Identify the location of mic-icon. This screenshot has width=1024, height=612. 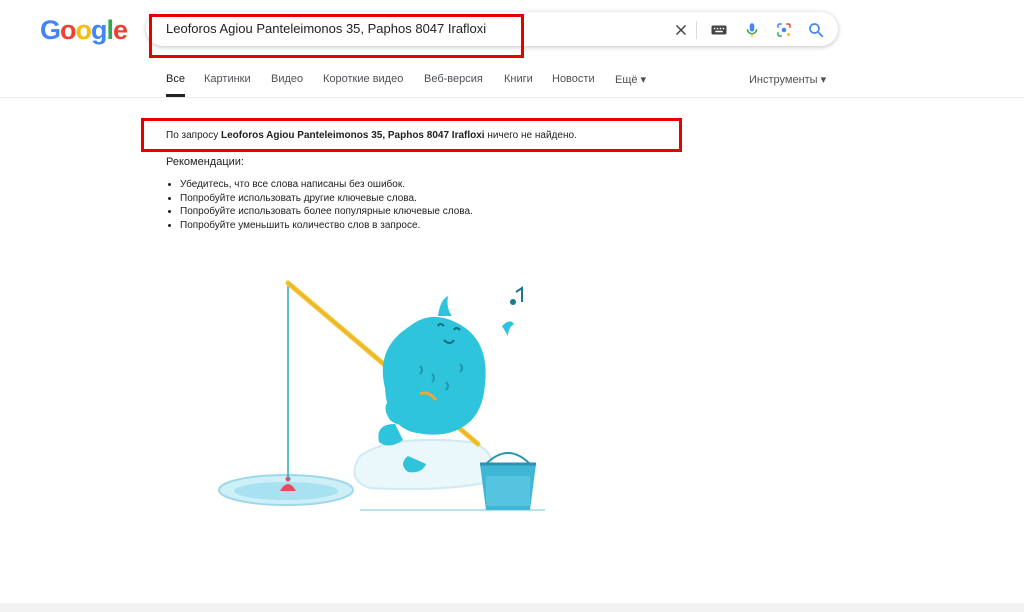
(752, 30).